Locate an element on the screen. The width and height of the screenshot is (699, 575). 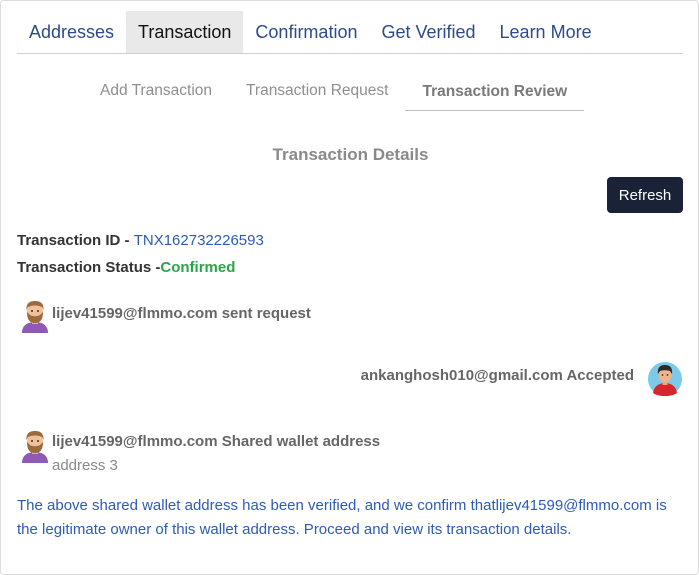
transaction-status-row: Transaction Status -Confirmed is located at coordinates (126, 267).